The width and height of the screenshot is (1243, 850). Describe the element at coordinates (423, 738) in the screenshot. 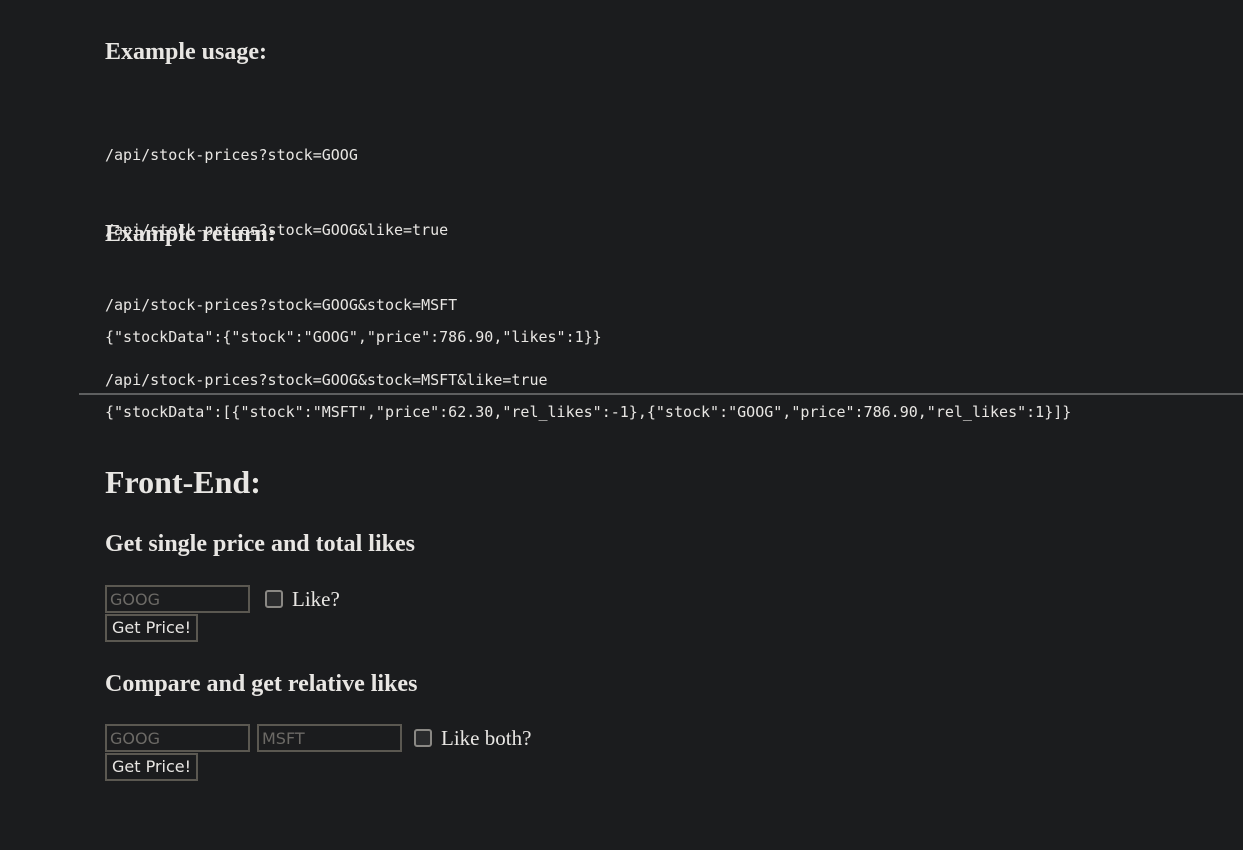

I see `like-both-checkbox` at that location.